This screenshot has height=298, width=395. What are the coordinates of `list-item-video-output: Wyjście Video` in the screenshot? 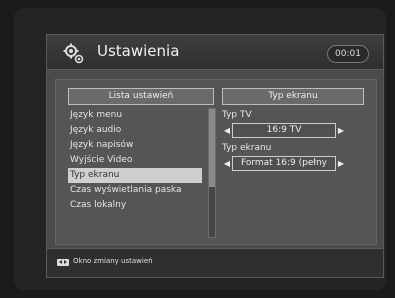 It's located at (135, 160).